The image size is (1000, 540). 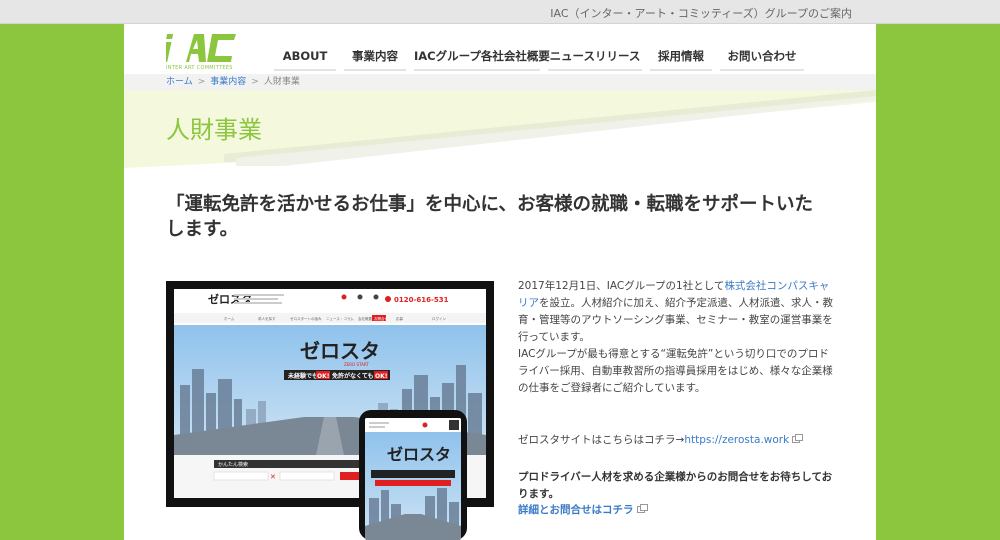 I want to click on mock-tagline-mid: 免許がなくても, so click(x=353, y=376).